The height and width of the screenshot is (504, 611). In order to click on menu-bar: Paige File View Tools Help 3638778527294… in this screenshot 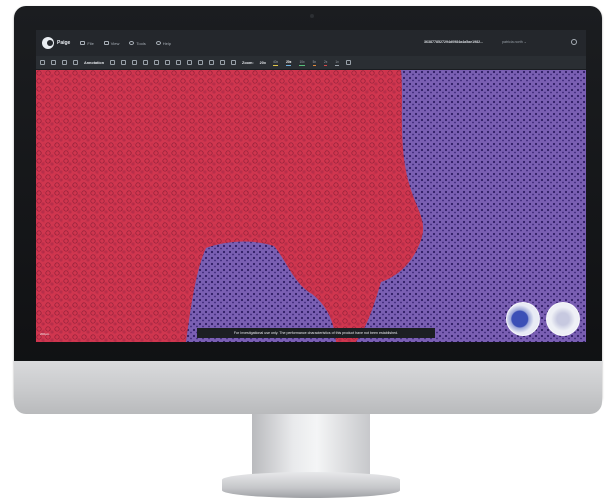, I will do `click(311, 43)`.